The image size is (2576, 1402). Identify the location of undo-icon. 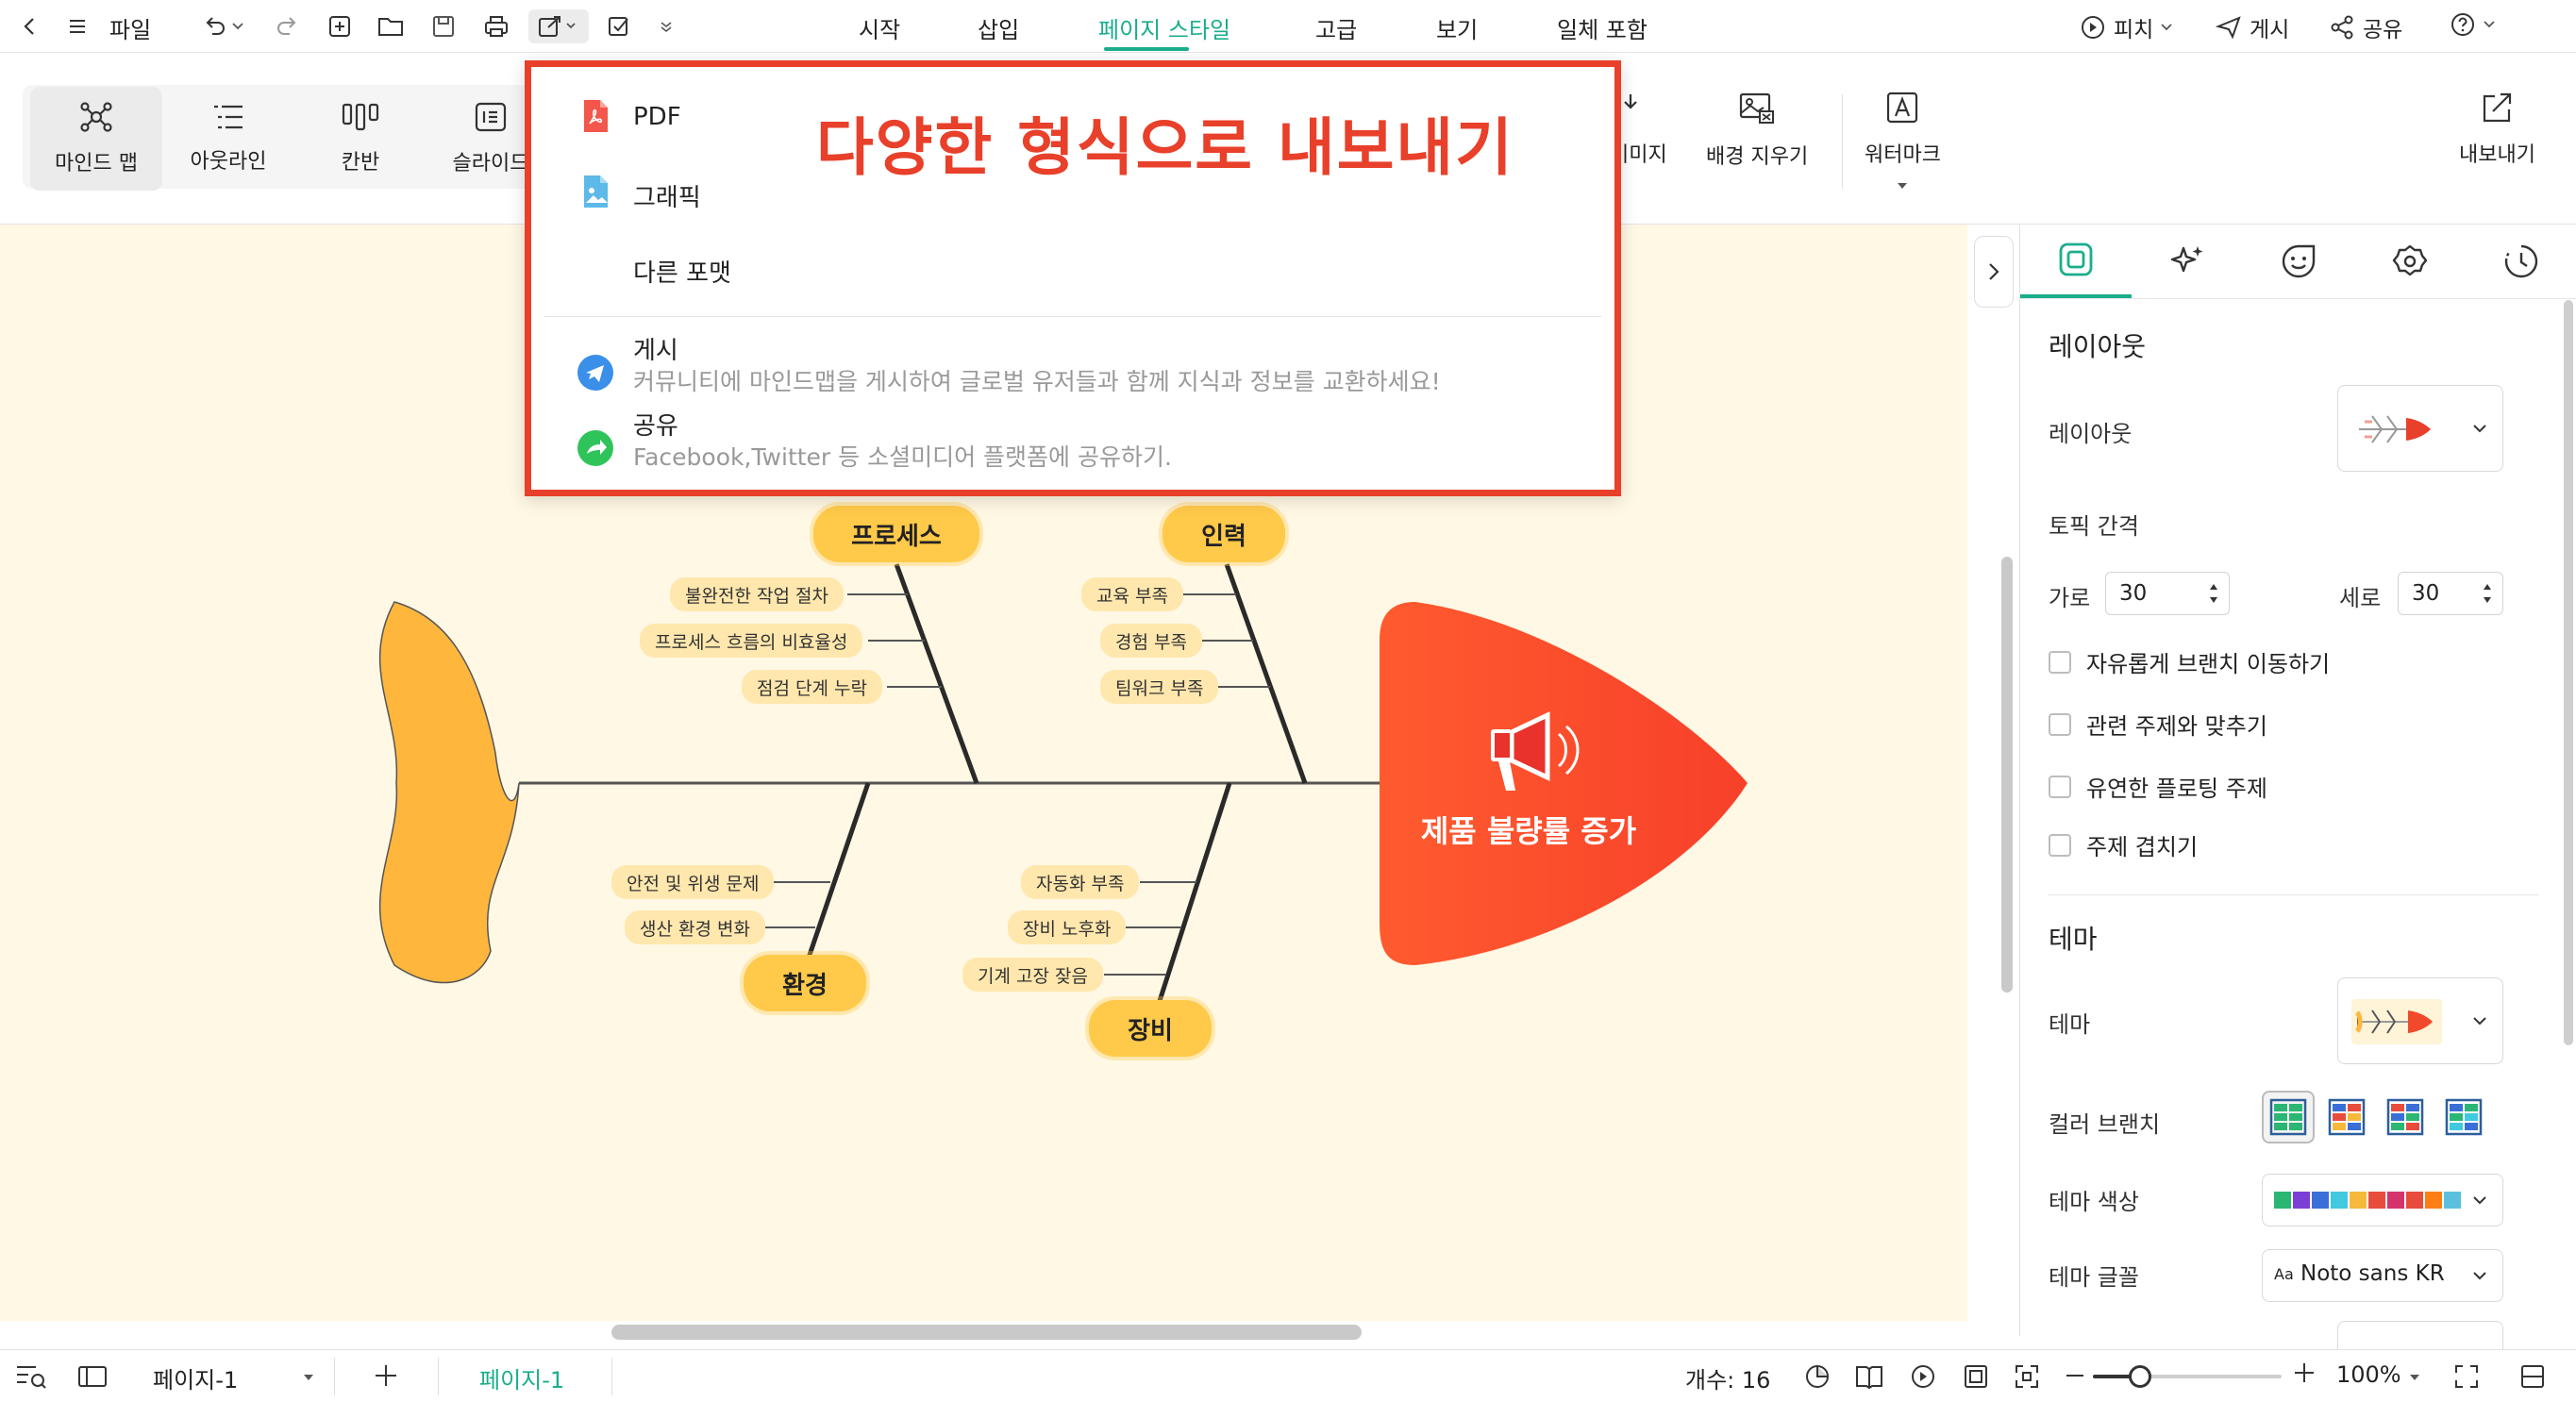
(215, 26).